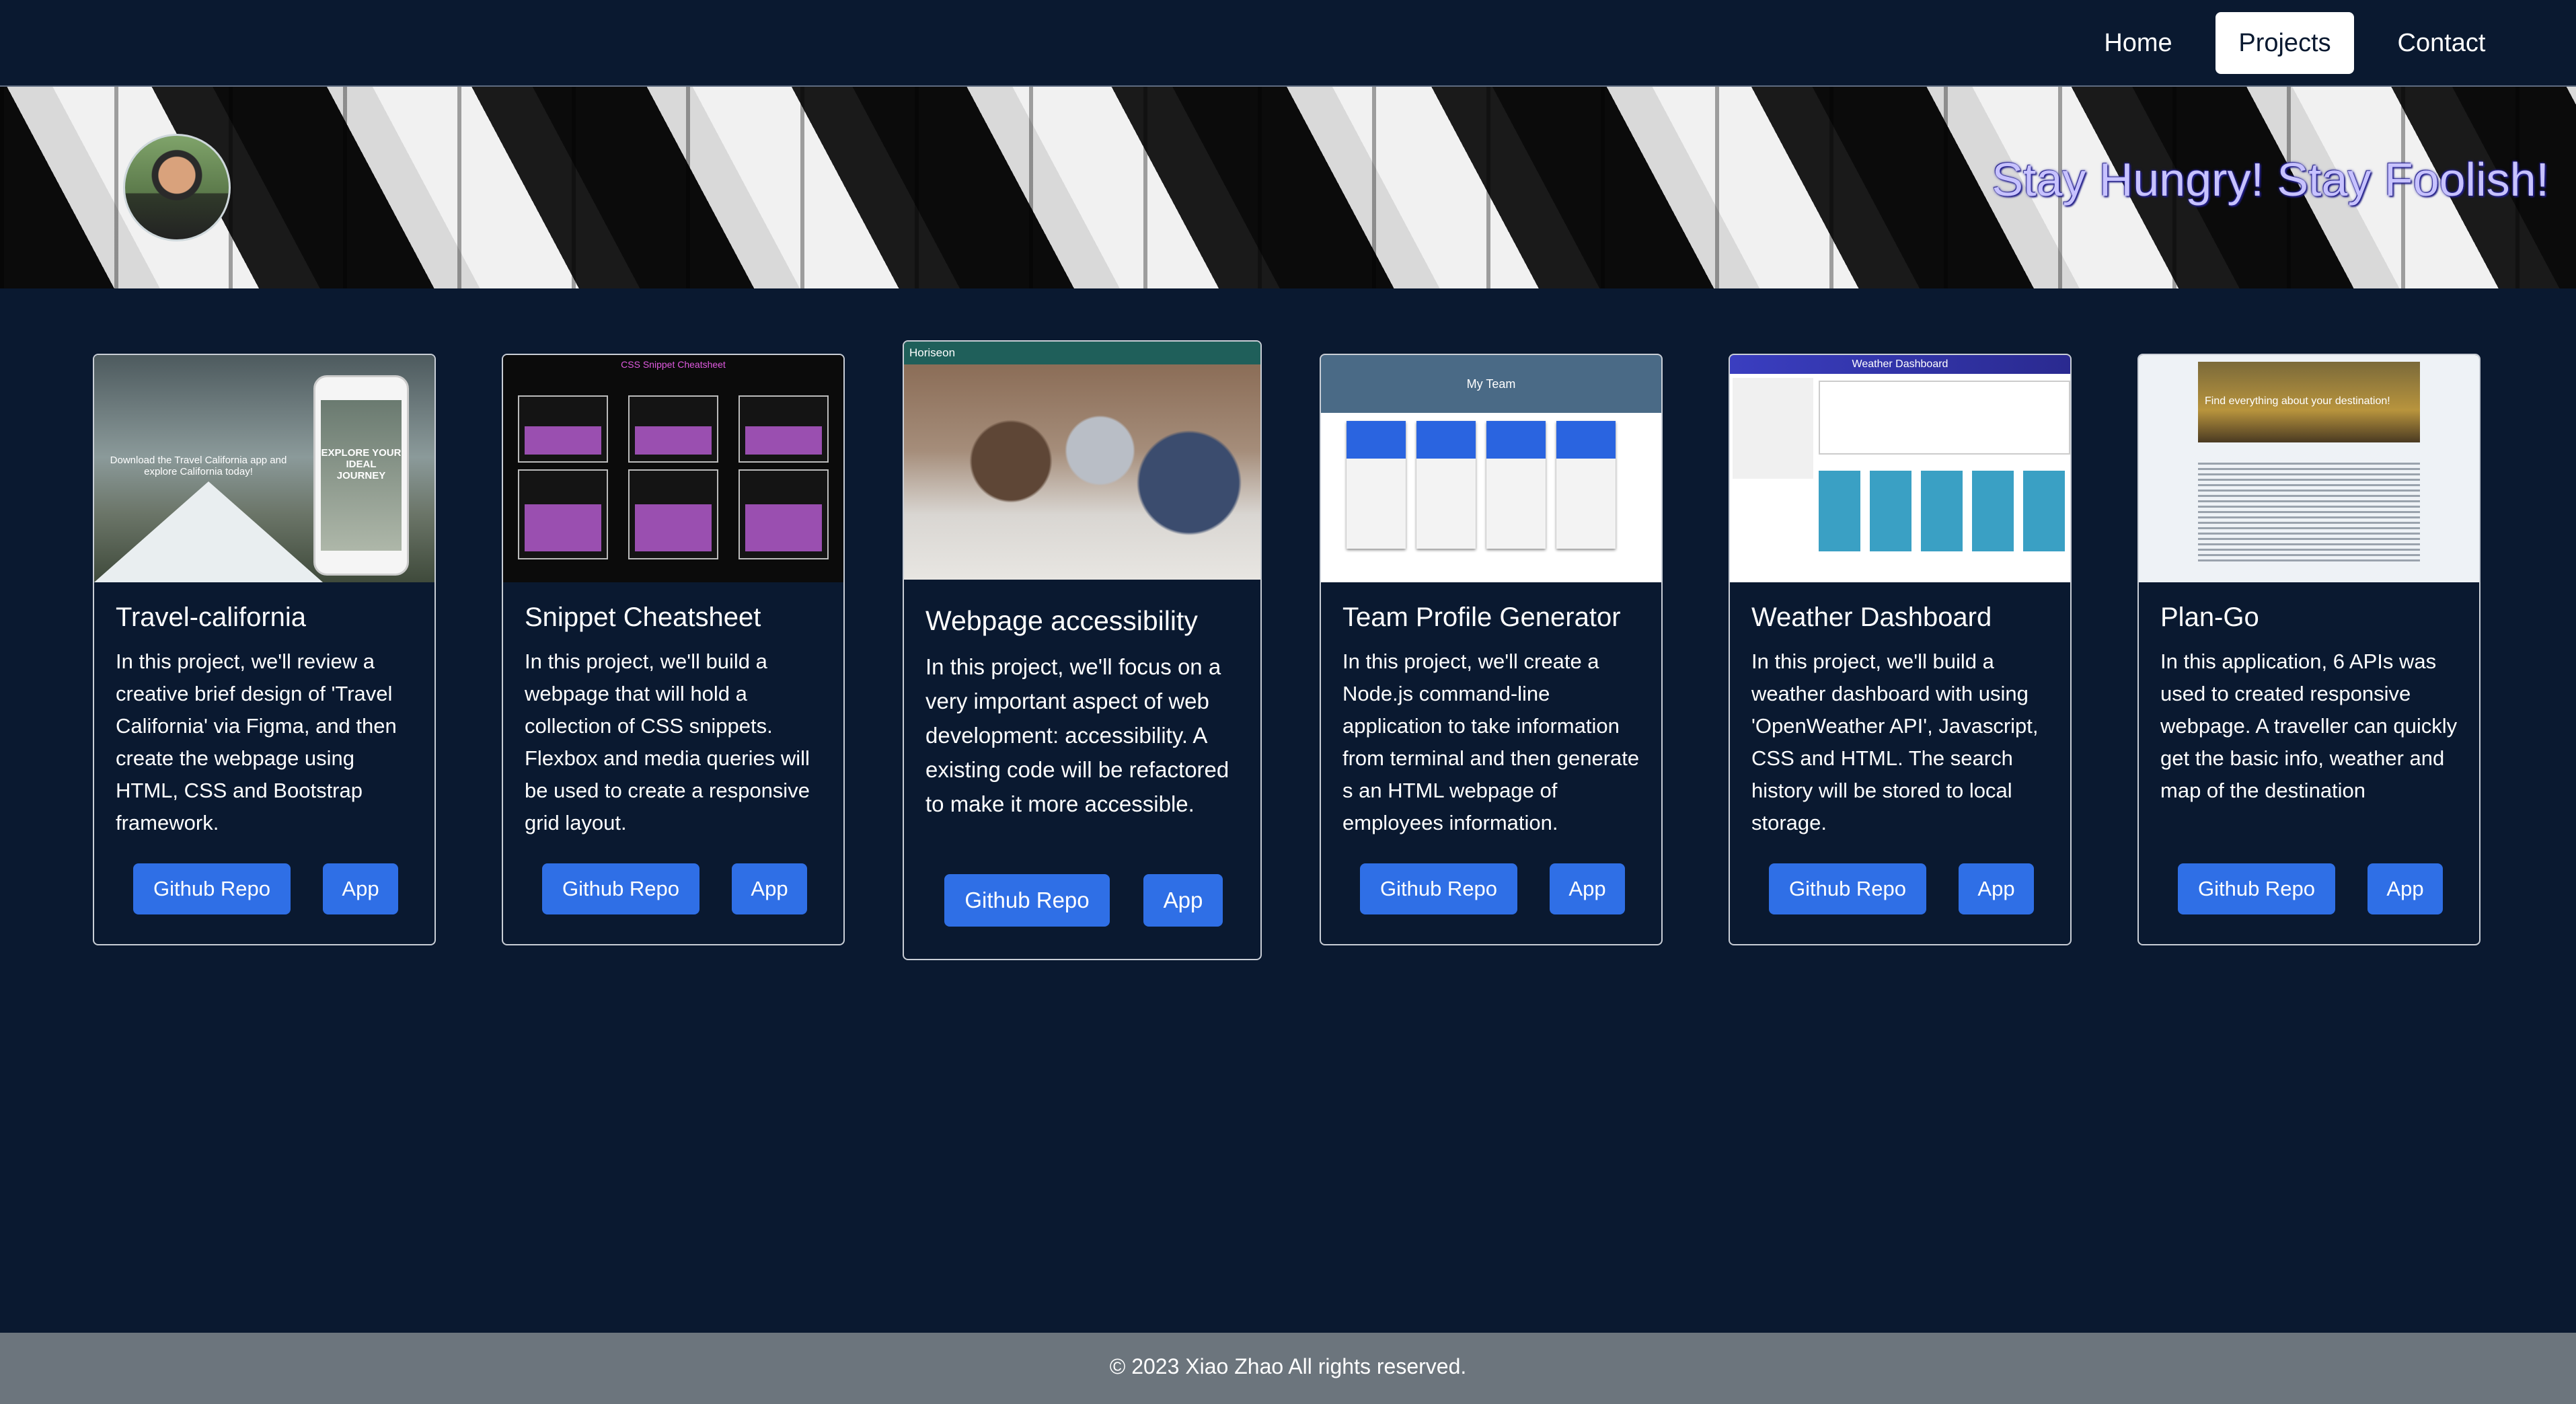 Image resolution: width=2576 pixels, height=1404 pixels. What do you see at coordinates (643, 617) in the screenshot?
I see `card-title: Snippet Cheatsheet` at bounding box center [643, 617].